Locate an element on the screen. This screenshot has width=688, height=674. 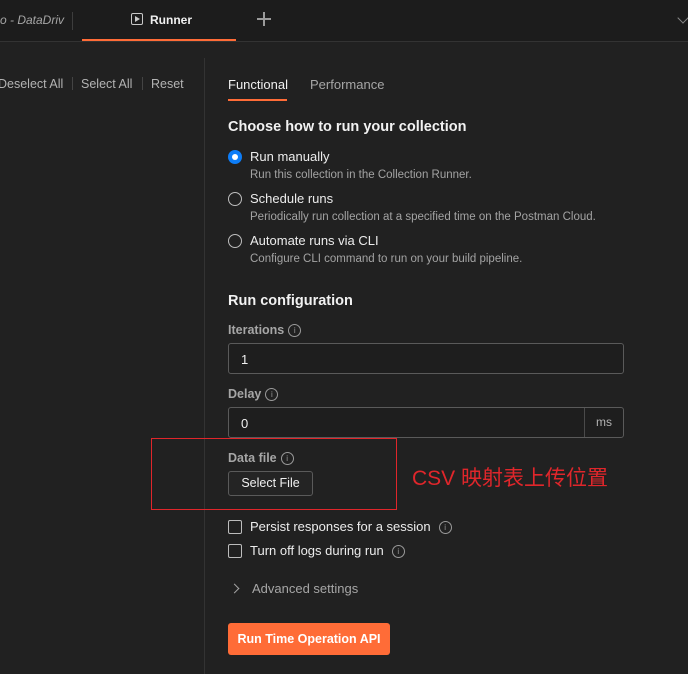
run-button: Run Time Operation API is located at coordinates (309, 639).